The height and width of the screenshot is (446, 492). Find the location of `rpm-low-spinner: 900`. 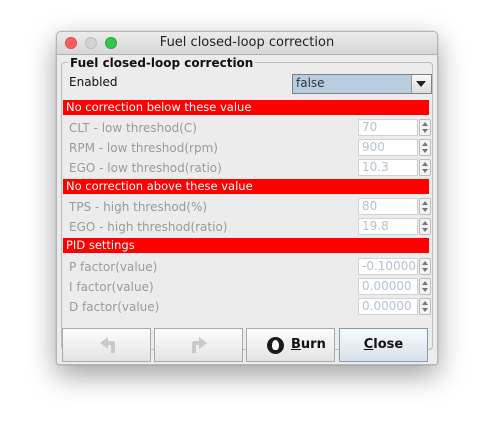

rpm-low-spinner: 900 is located at coordinates (395, 148).